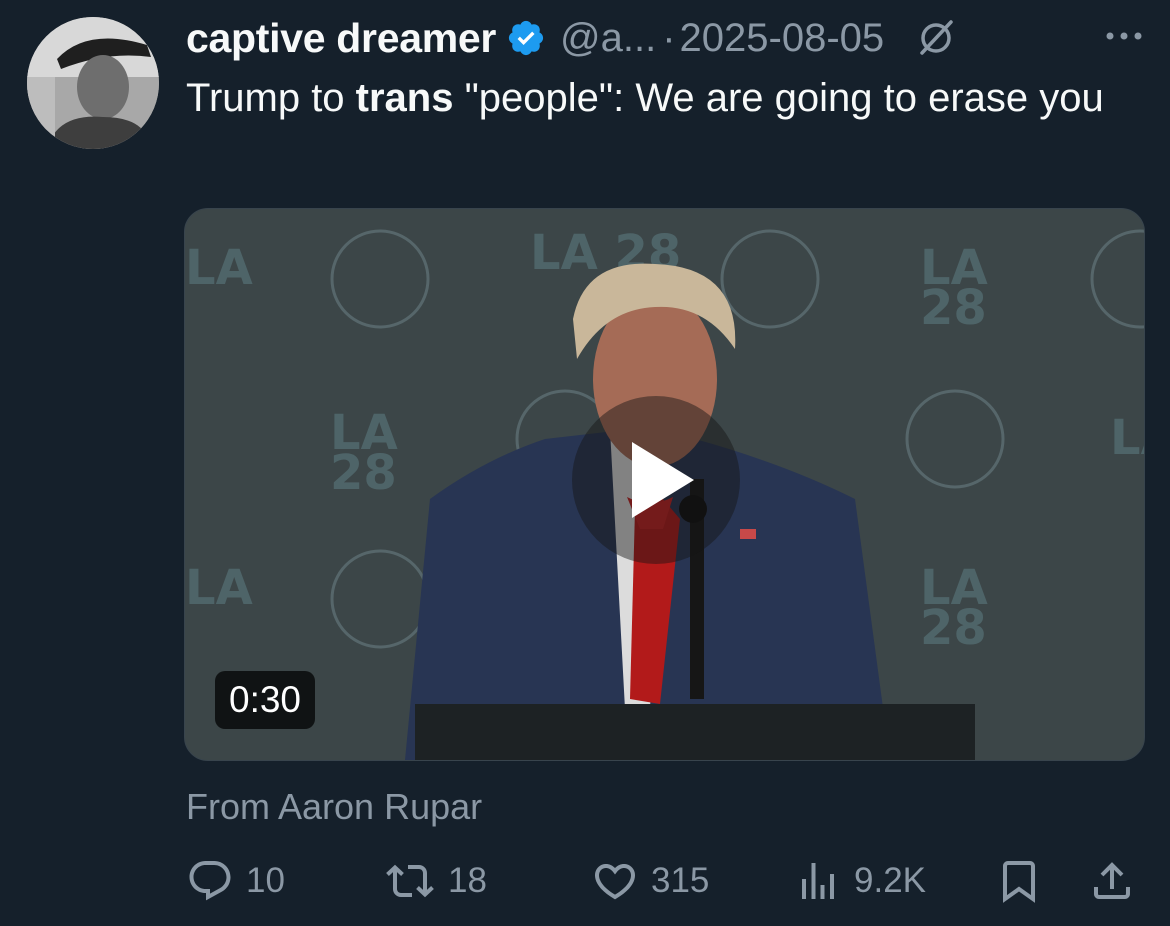 This screenshot has height=926, width=1170. I want to click on share-icon, so click(1112, 880).